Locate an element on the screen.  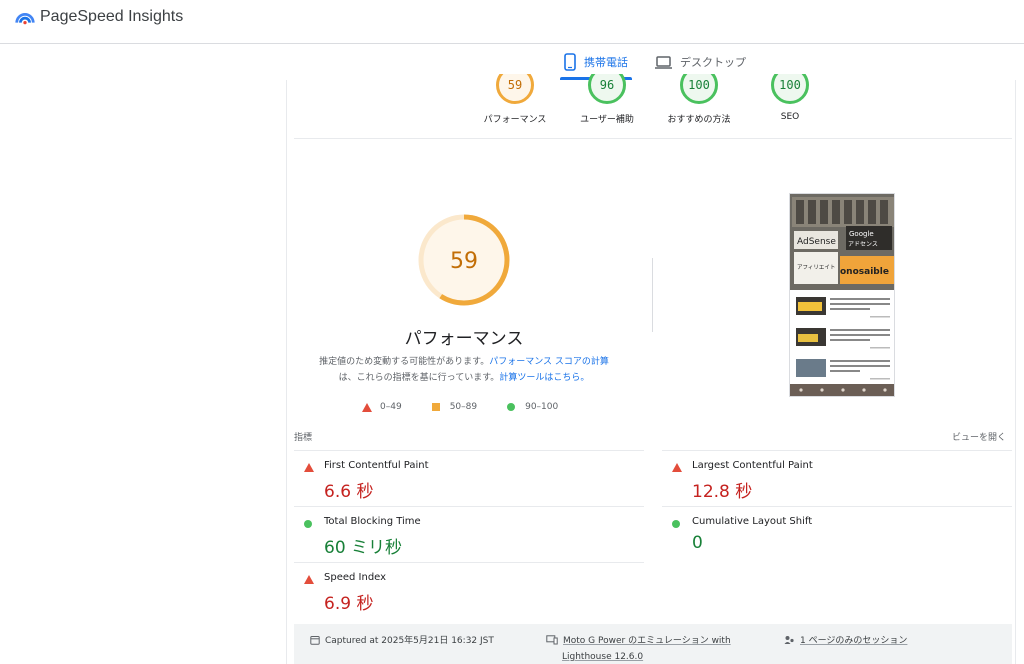
circle-icon is located at coordinates (511, 407).